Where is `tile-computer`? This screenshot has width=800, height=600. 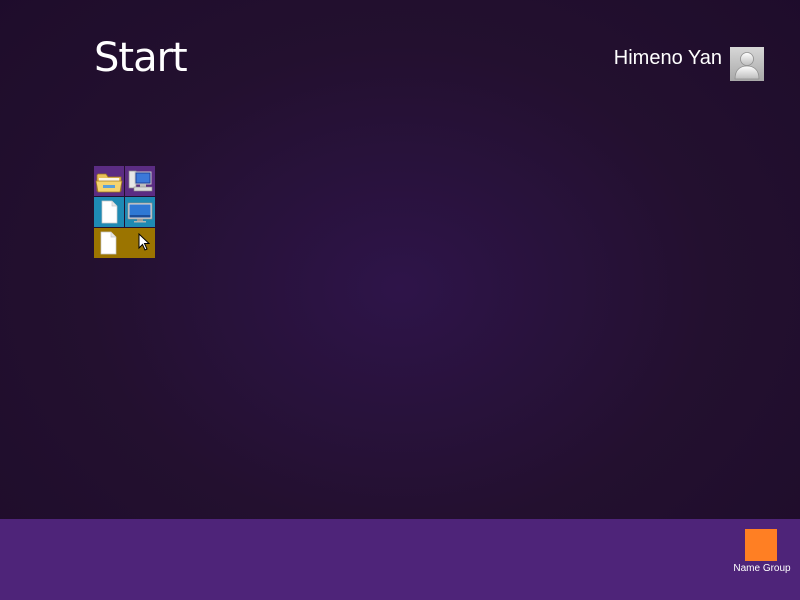 tile-computer is located at coordinates (140, 181).